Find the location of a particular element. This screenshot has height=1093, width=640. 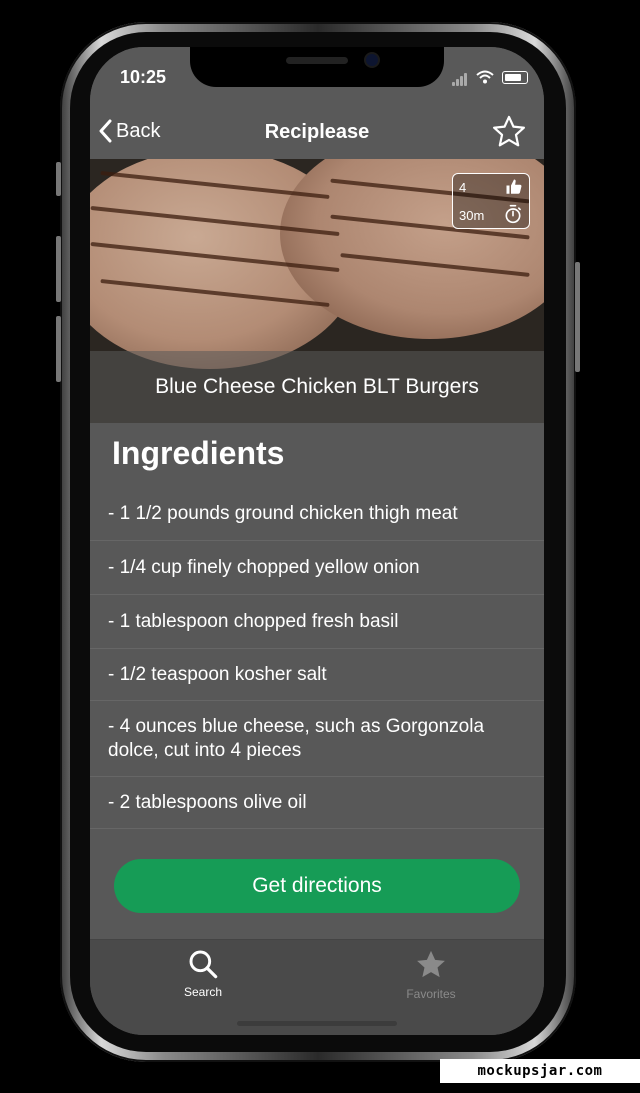

power-button is located at coordinates (577, 317).